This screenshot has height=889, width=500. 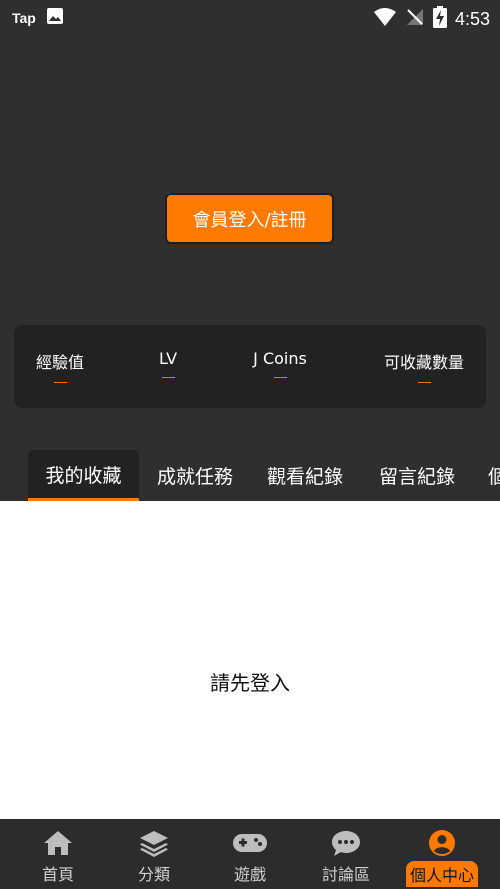 What do you see at coordinates (423, 362) in the screenshot?
I see `stat-label: 可收藏數量` at bounding box center [423, 362].